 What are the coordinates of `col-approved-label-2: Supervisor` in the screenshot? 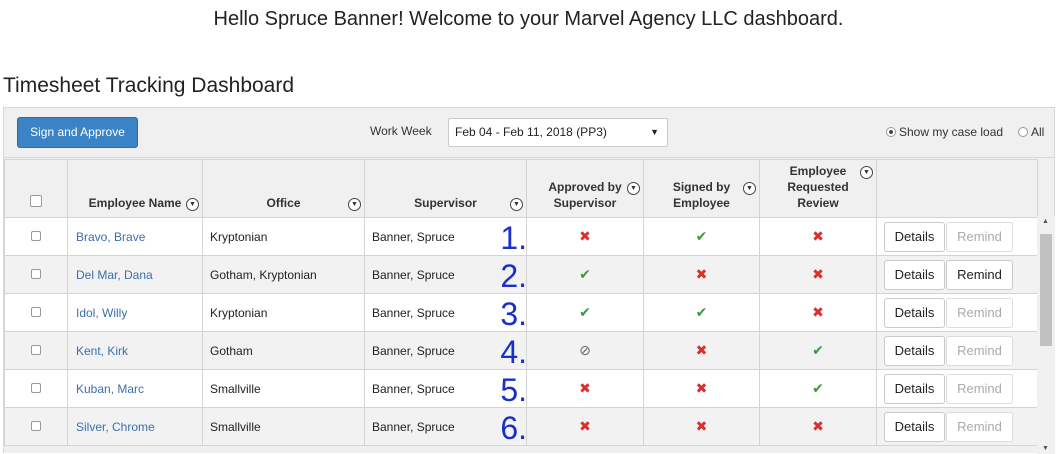 It's located at (585, 203).